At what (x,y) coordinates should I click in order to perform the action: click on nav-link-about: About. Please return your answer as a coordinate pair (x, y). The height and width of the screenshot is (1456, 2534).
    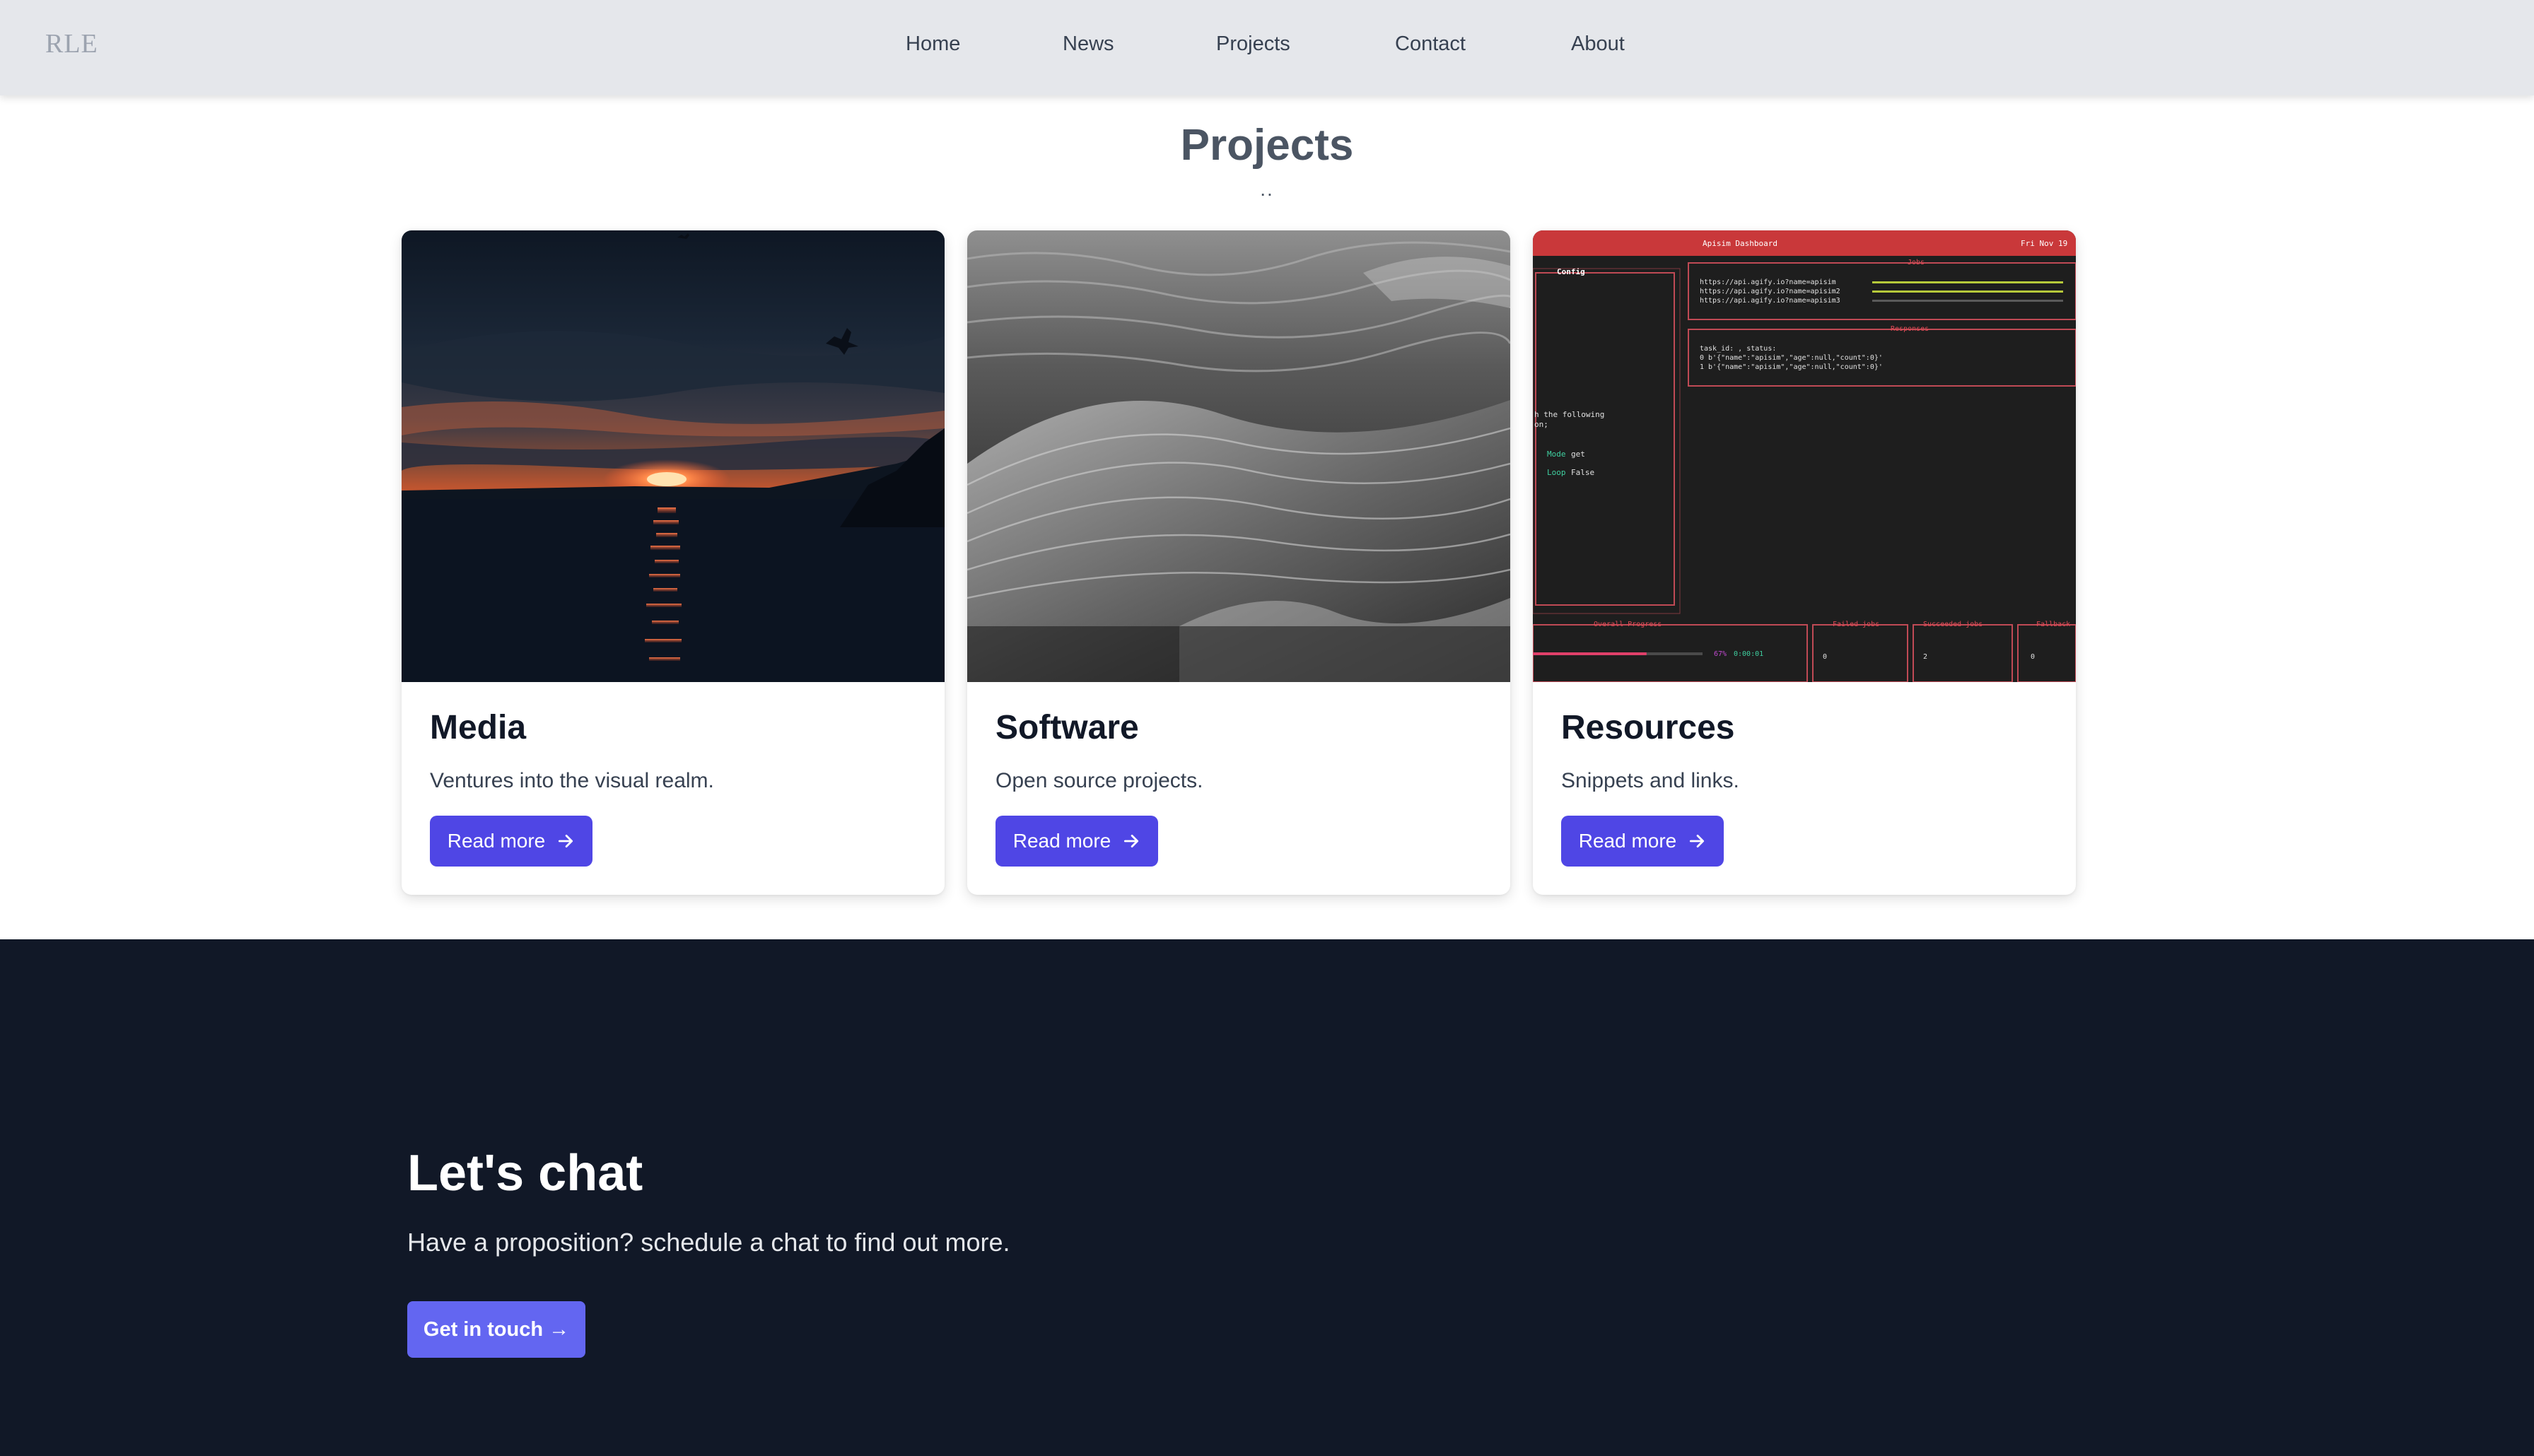
    Looking at the image, I should click on (1598, 45).